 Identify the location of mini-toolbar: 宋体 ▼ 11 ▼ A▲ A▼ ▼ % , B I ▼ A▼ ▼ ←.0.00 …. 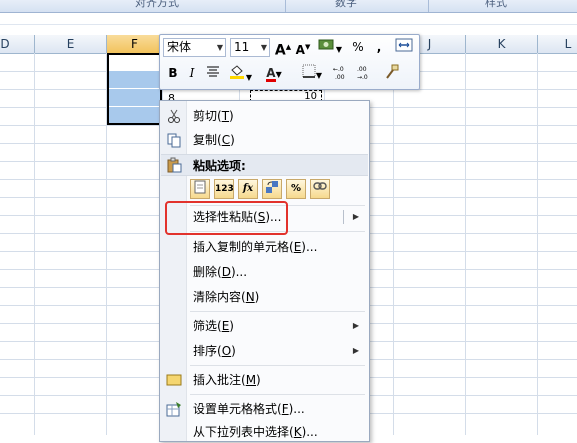
(289, 62).